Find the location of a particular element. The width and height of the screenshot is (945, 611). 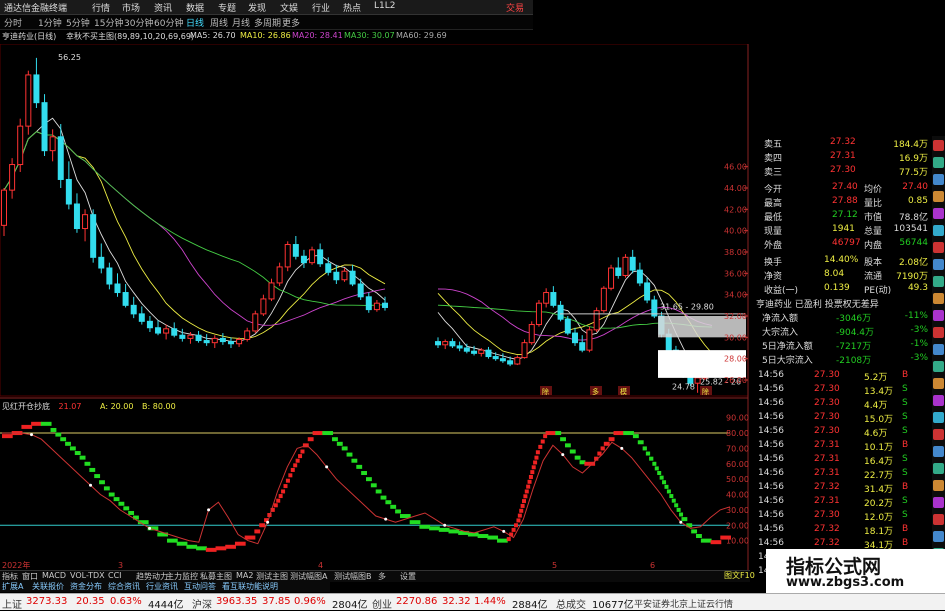

extra-tab-6: 看互联功能说明 is located at coordinates (250, 586).